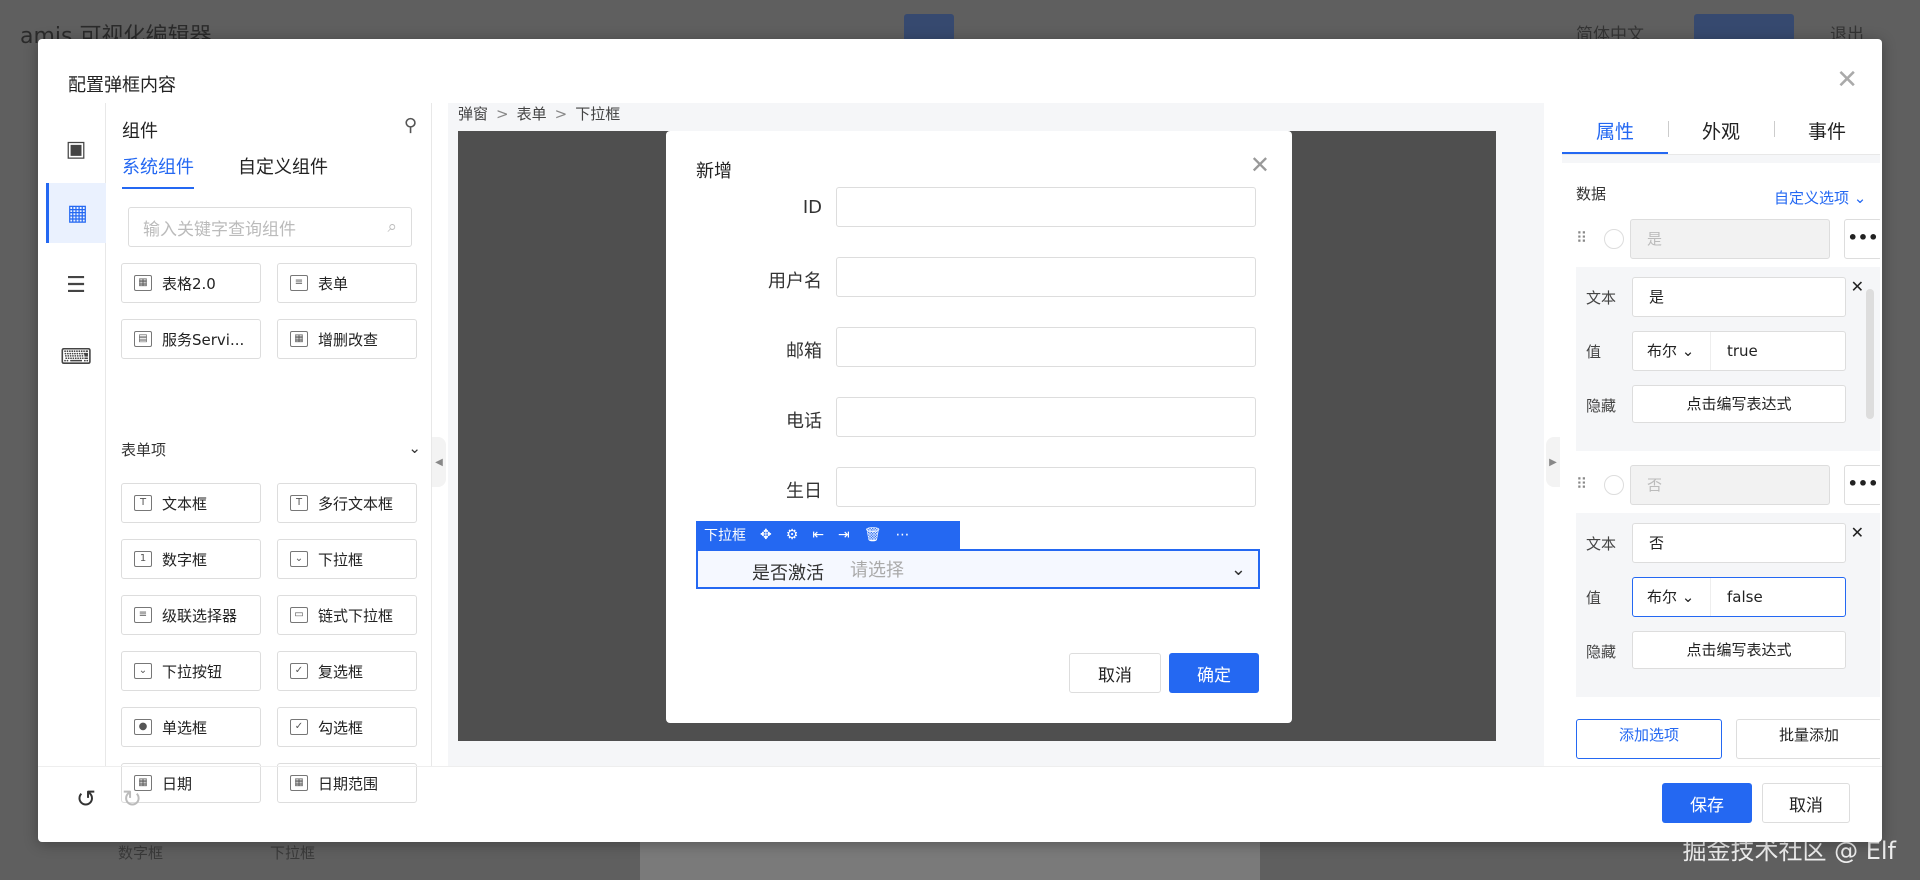  I want to click on properties-scrollbar, so click(1870, 354).